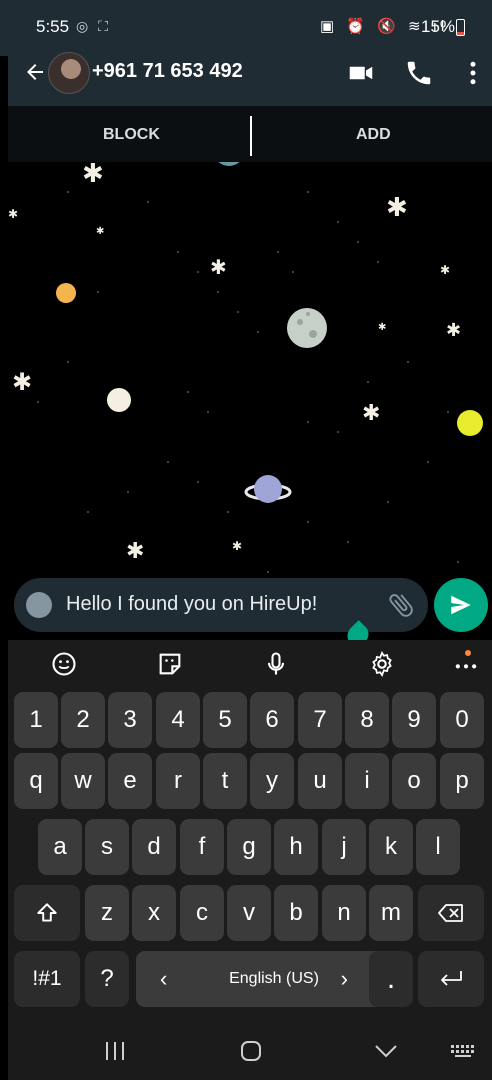  What do you see at coordinates (53, 26) in the screenshot?
I see `status-time: 5:55` at bounding box center [53, 26].